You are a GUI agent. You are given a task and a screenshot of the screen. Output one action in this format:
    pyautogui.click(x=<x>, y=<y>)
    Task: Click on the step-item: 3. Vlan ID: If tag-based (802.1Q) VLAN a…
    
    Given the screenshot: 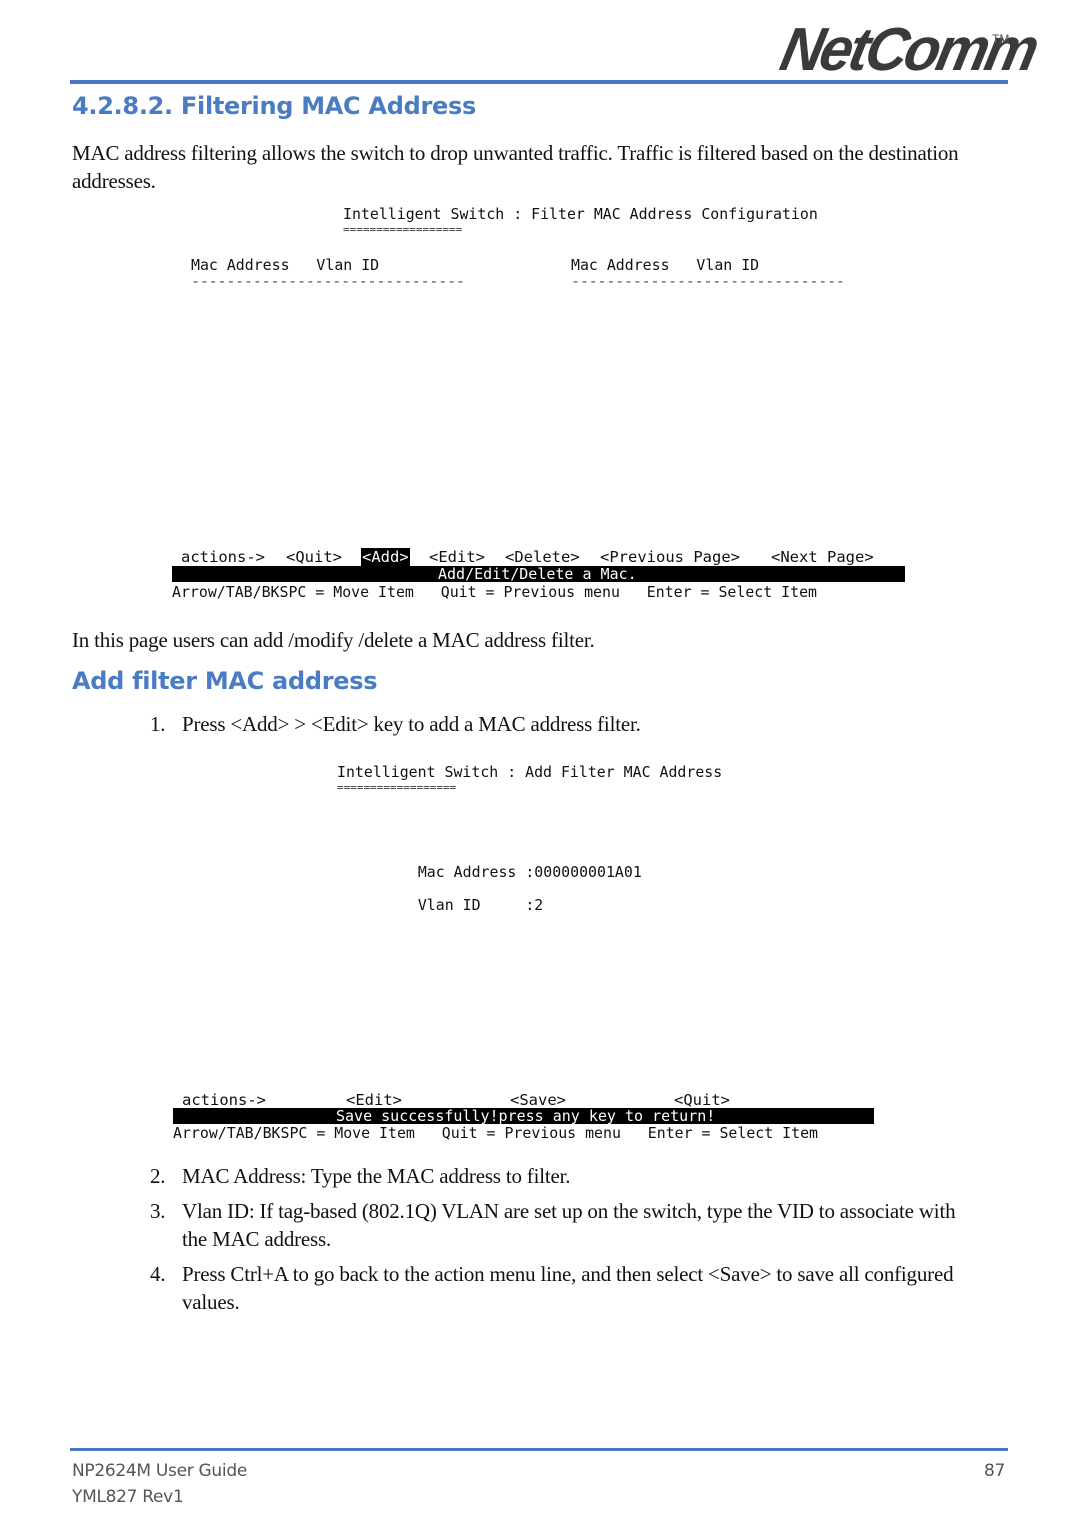 What is the action you would take?
    pyautogui.click(x=560, y=1225)
    